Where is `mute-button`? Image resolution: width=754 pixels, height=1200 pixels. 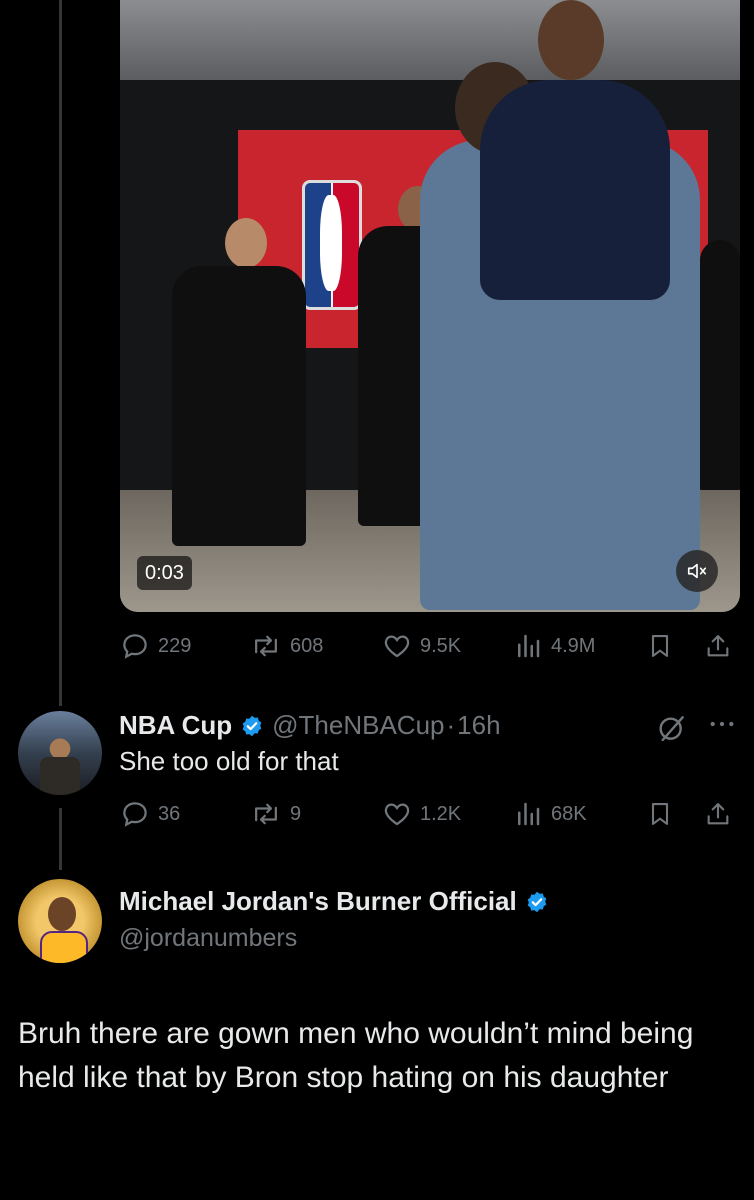
mute-button is located at coordinates (697, 571).